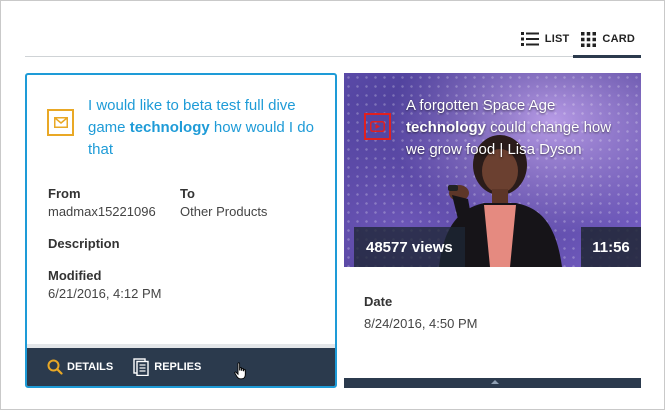 The image size is (665, 410). What do you see at coordinates (378, 301) in the screenshot?
I see `date-label: Date` at bounding box center [378, 301].